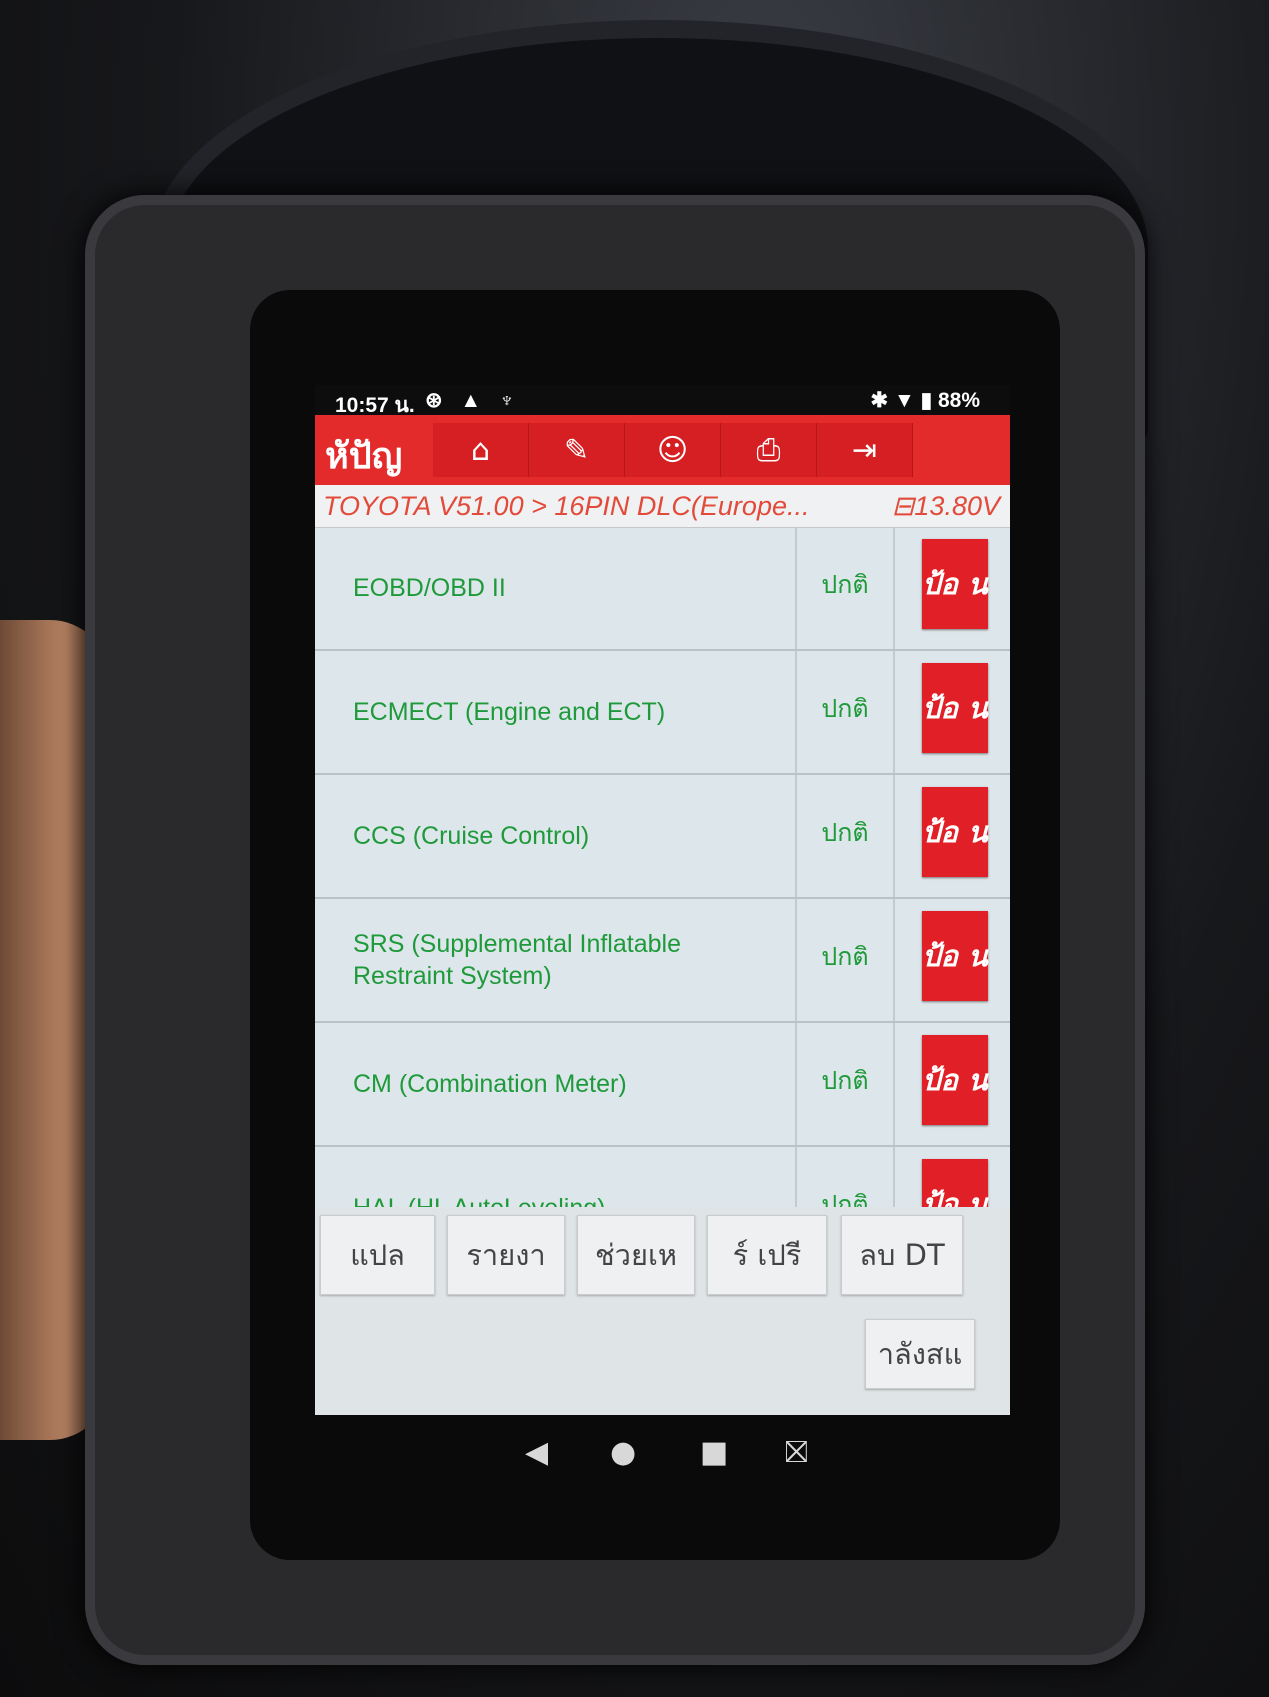 The height and width of the screenshot is (1697, 1269). What do you see at coordinates (429, 588) in the screenshot?
I see `system-name: EOBD/OBD II` at bounding box center [429, 588].